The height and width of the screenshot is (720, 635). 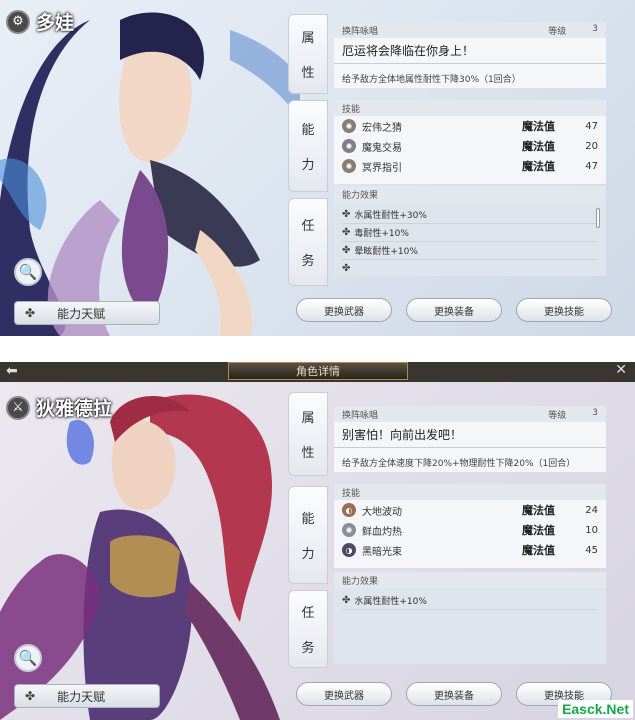 I want to click on top-bar: ⬅ 角色详情 ✕, so click(x=317, y=372).